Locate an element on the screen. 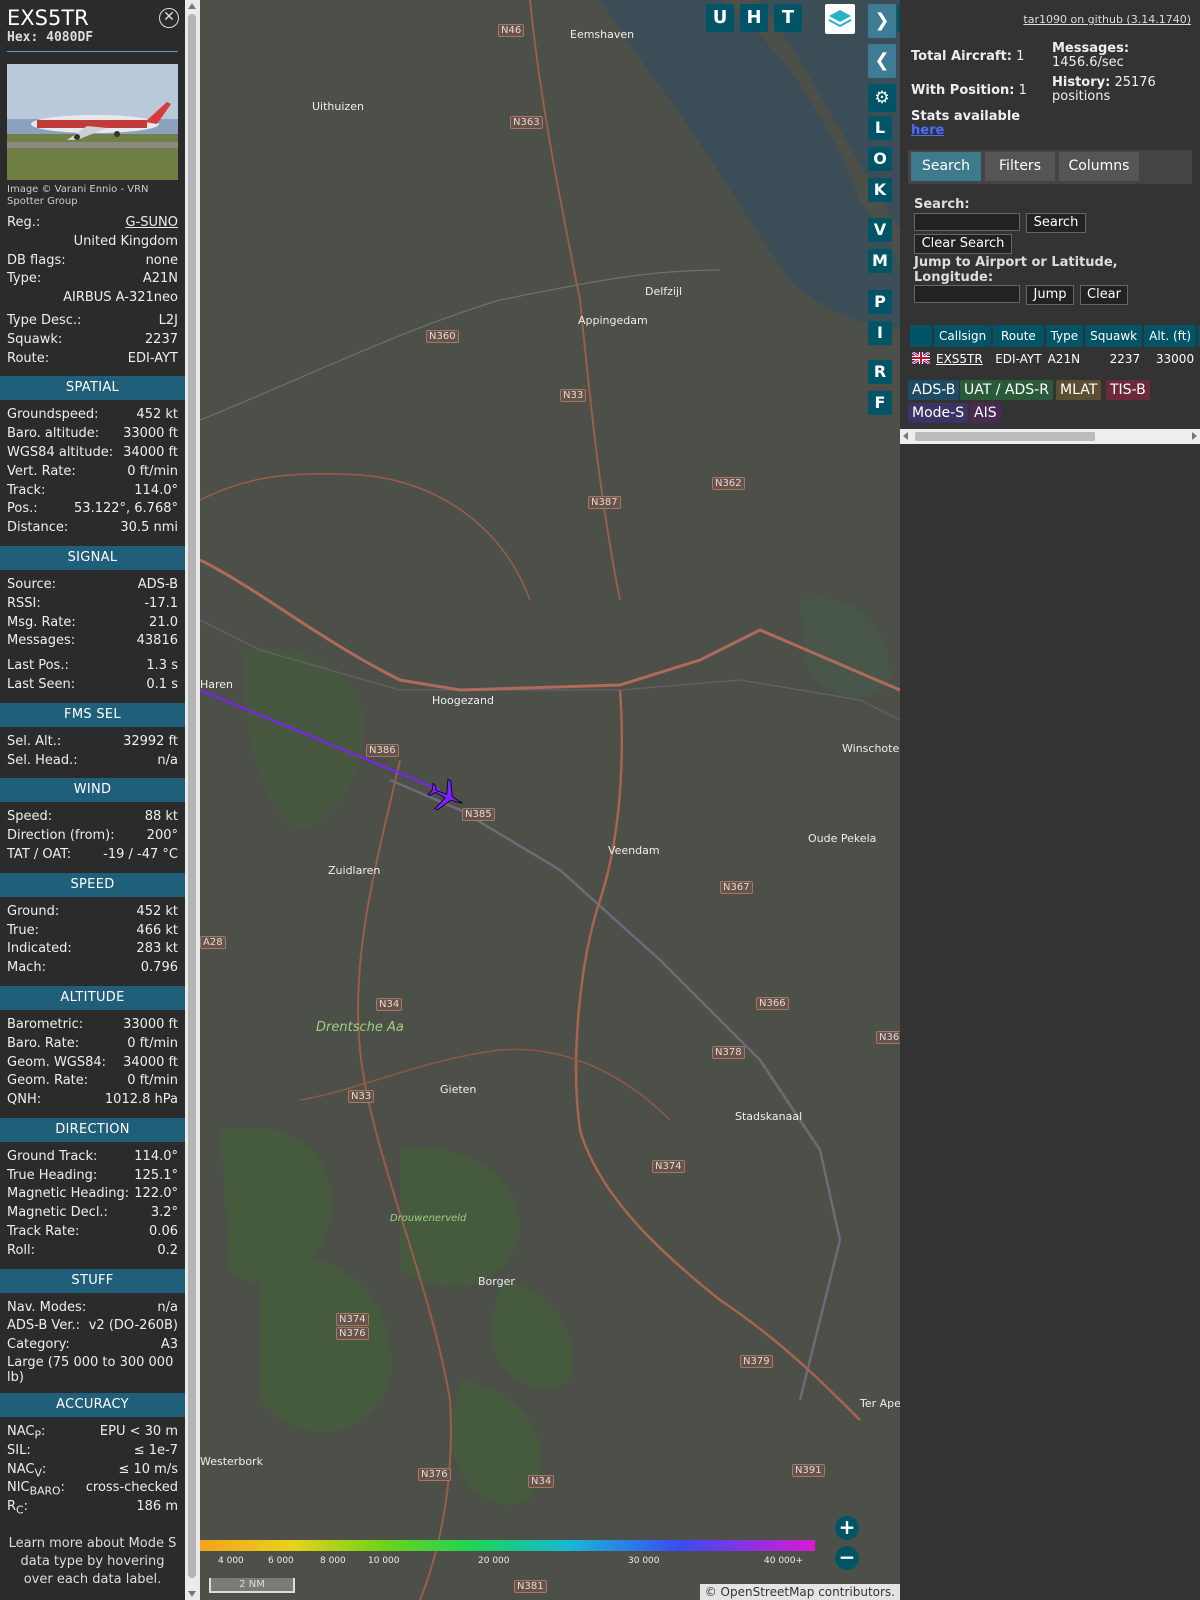 Image resolution: width=1200 pixels, height=1600 pixels. github-link: tar1090 on github (3.14.1740) is located at coordinates (1107, 19).